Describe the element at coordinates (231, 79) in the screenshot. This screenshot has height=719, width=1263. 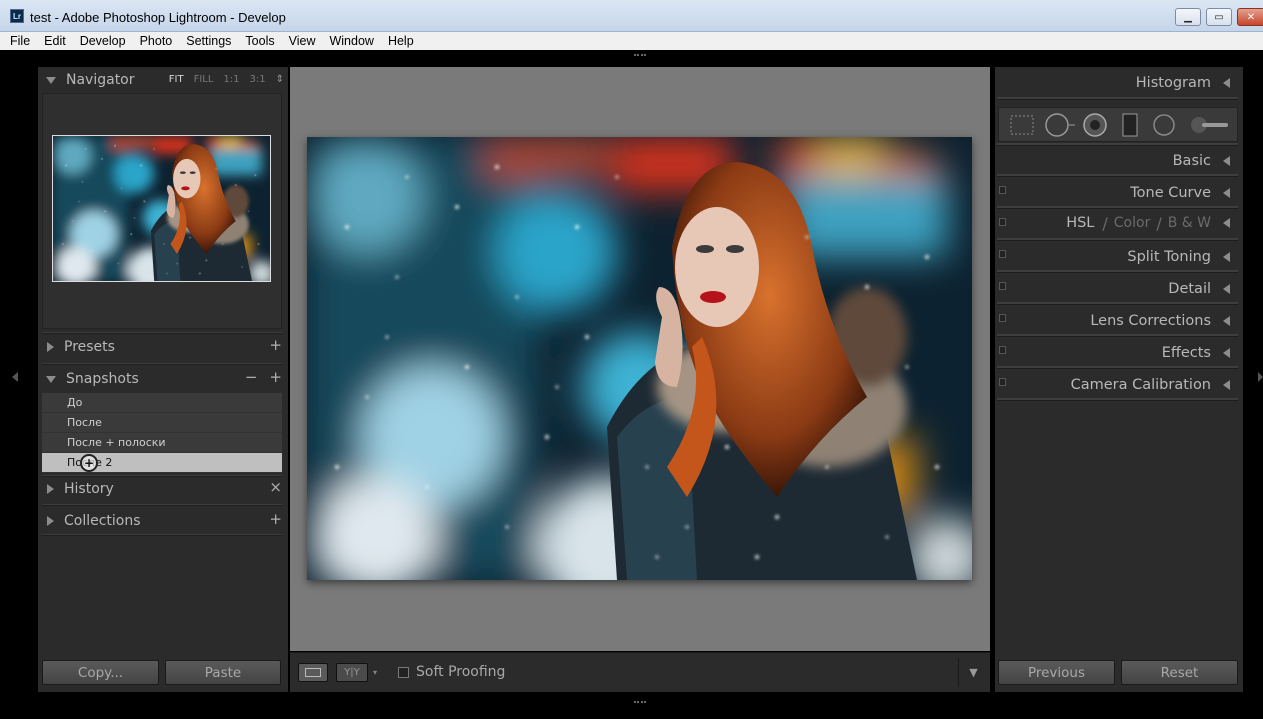
I see `zoom-1-1: 1:1` at that location.